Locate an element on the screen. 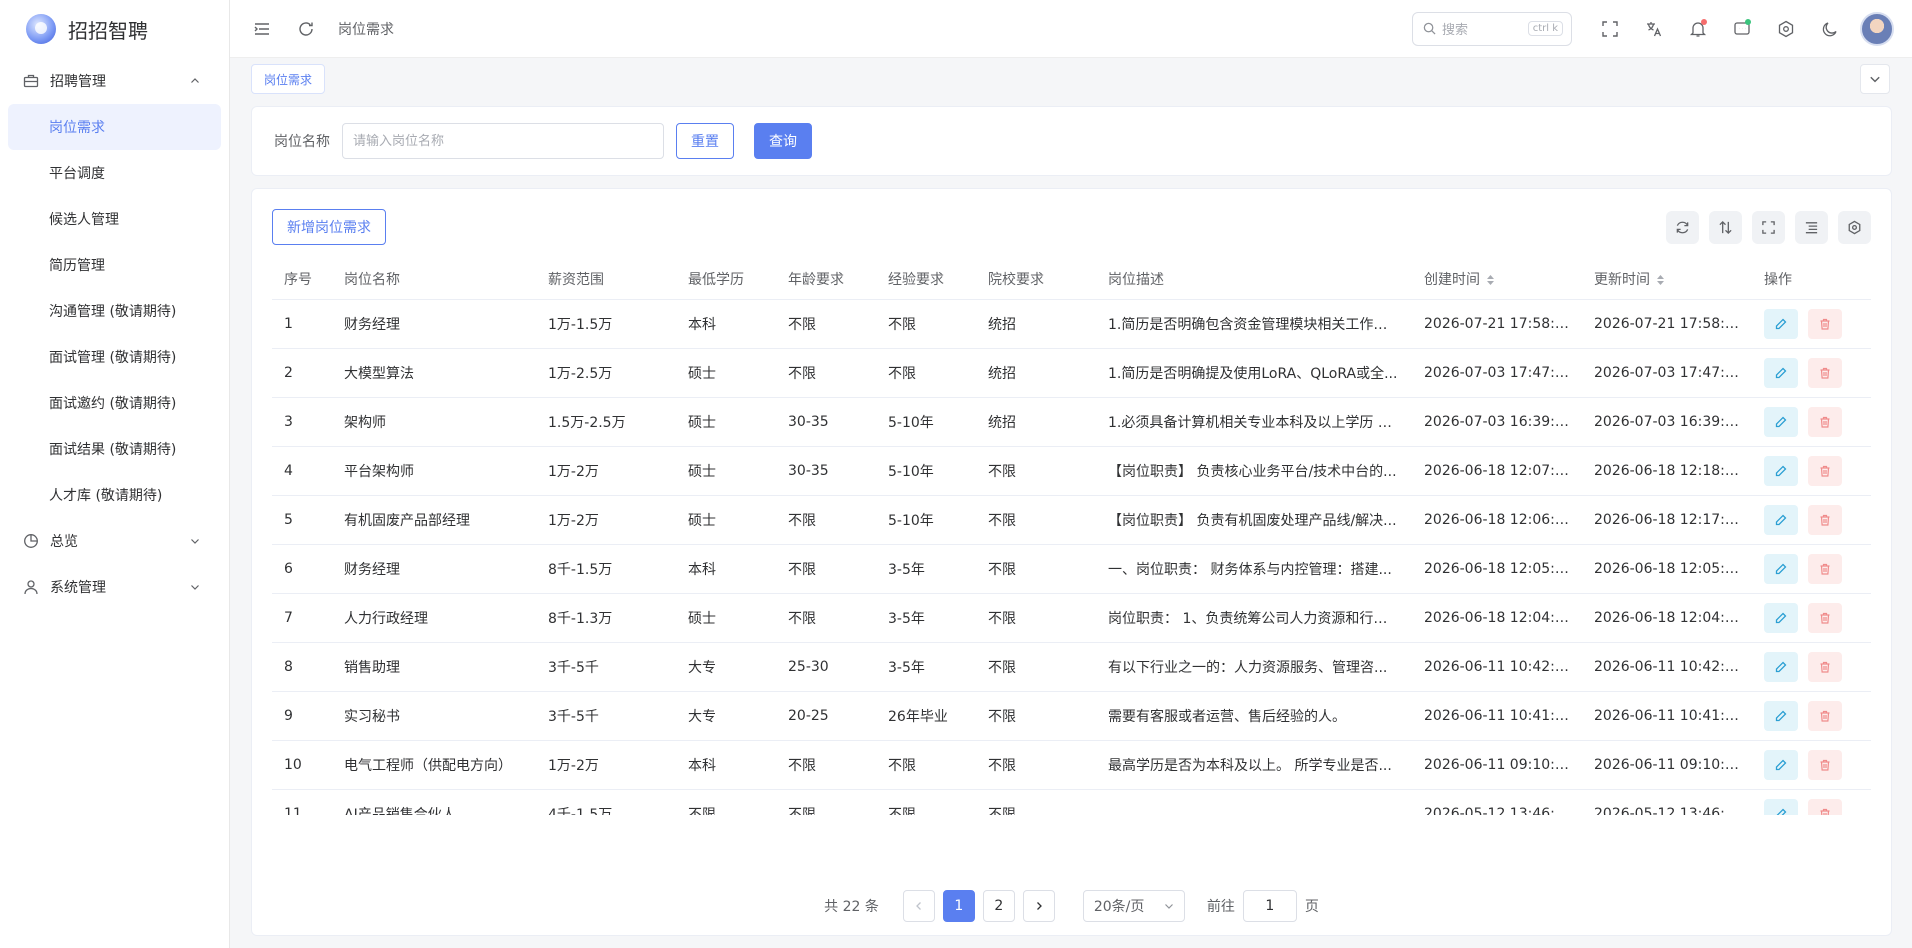 The width and height of the screenshot is (1912, 948). table-cell: 7 is located at coordinates (302, 618).